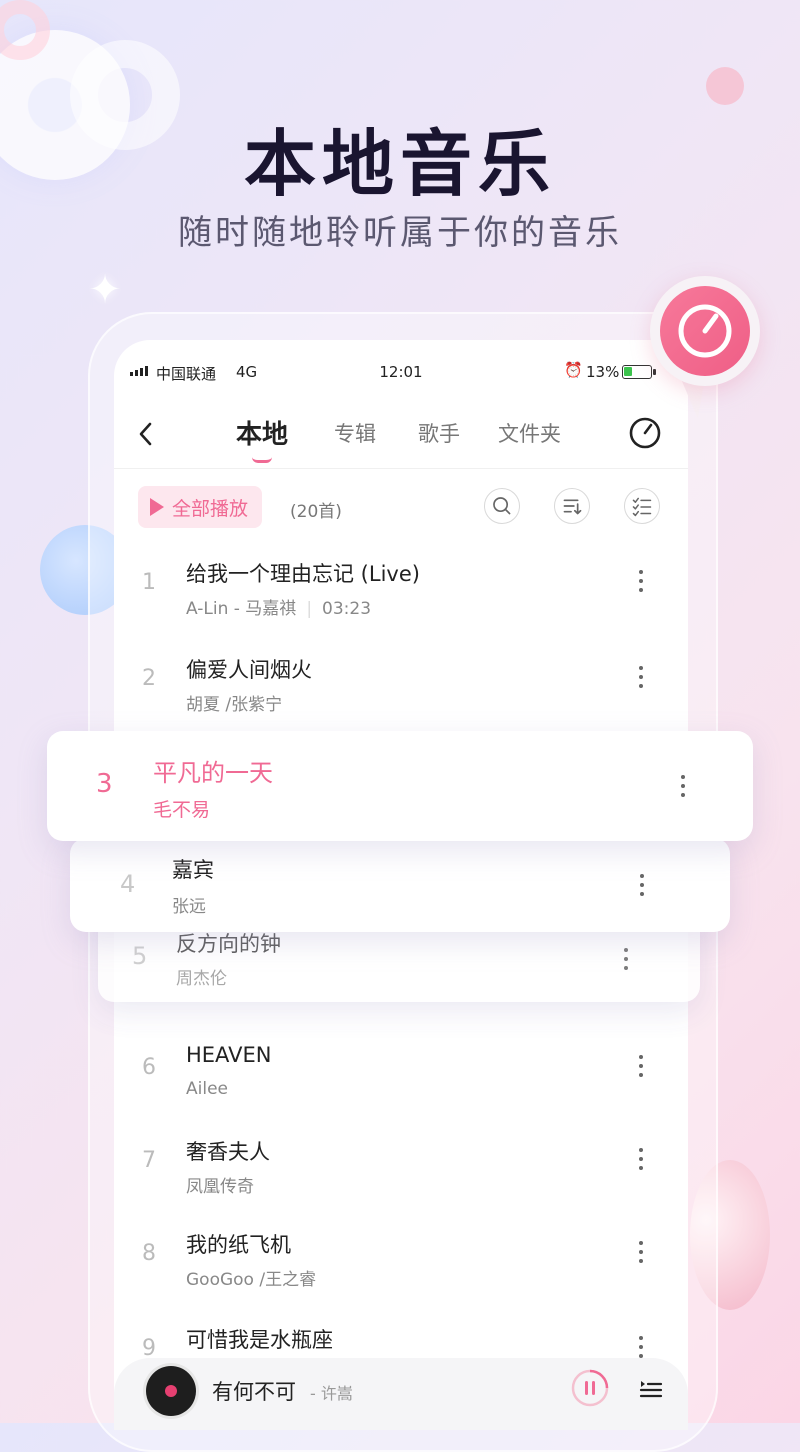 The image size is (800, 1452). Describe the element at coordinates (193, 870) in the screenshot. I see `song-title: 嘉宾` at that location.